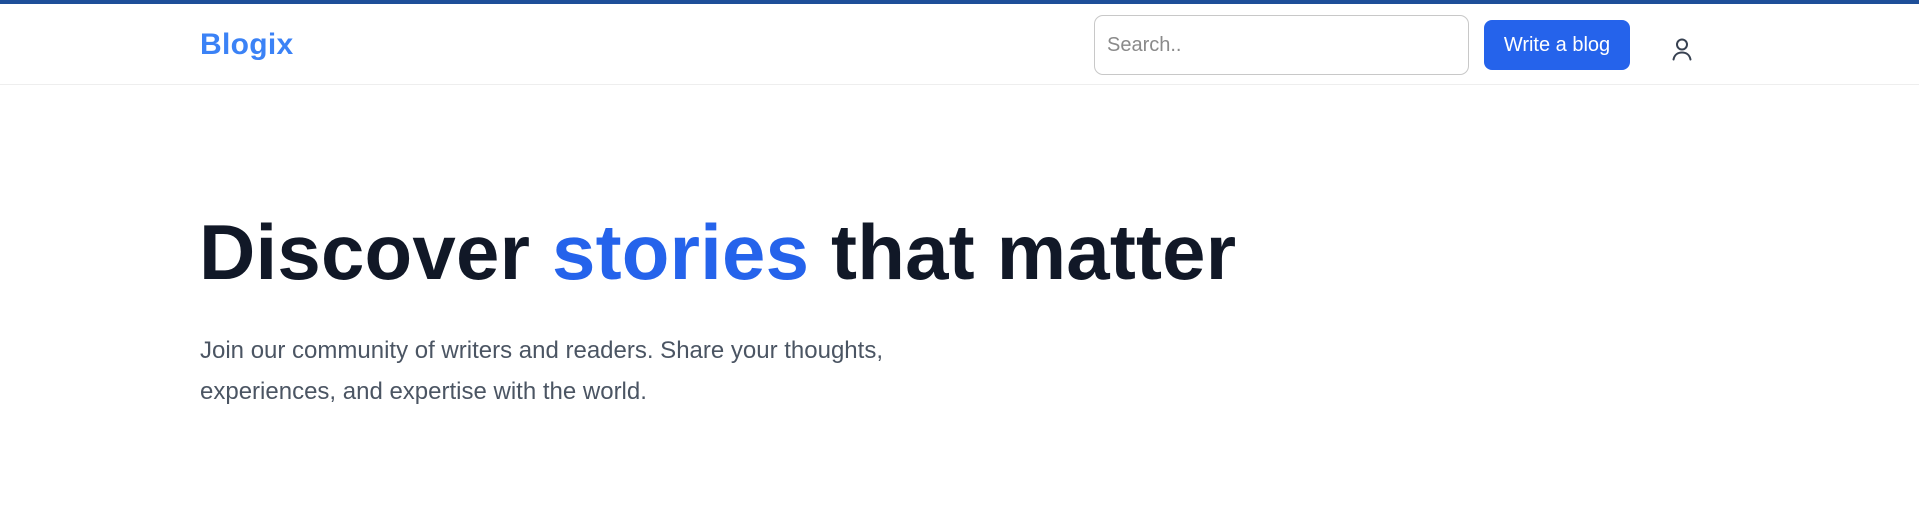  Describe the element at coordinates (1281, 45) in the screenshot. I see `search-input` at that location.